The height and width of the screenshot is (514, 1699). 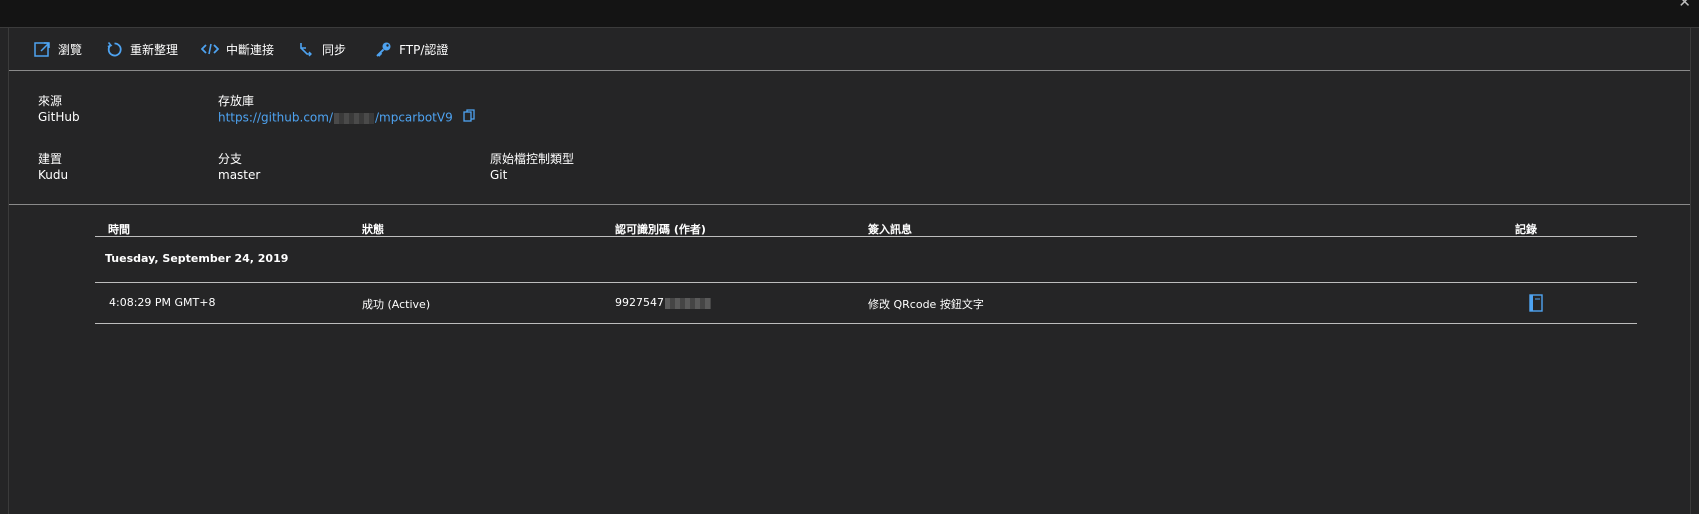 What do you see at coordinates (499, 175) in the screenshot?
I see `scm-type-value: Git` at bounding box center [499, 175].